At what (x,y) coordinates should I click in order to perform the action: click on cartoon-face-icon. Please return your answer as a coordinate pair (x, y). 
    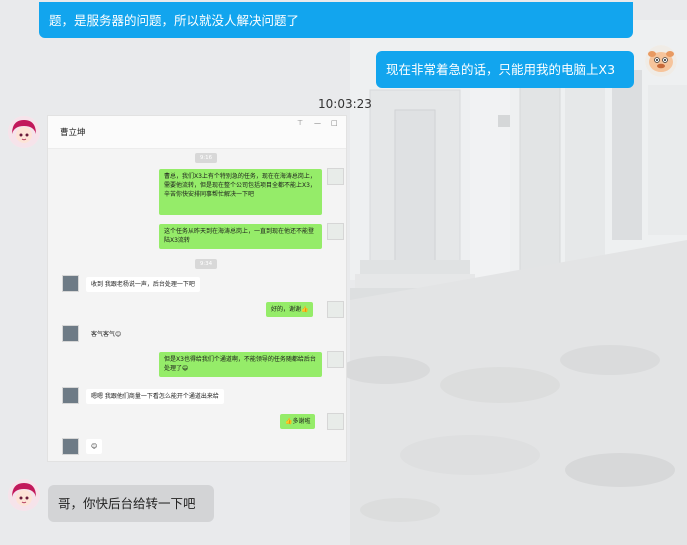
    Looking at the image, I should click on (661, 61).